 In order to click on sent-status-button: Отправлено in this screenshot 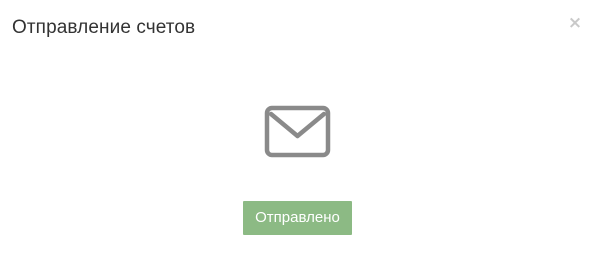, I will do `click(297, 218)`.